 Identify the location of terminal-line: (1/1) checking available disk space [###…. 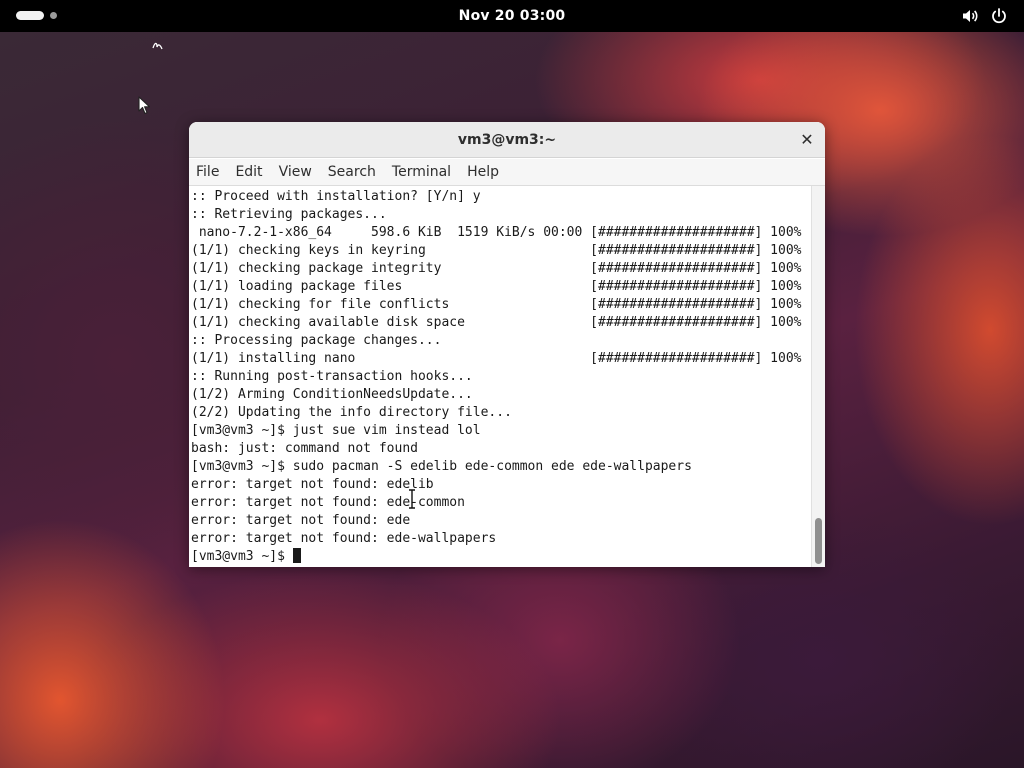
(496, 322).